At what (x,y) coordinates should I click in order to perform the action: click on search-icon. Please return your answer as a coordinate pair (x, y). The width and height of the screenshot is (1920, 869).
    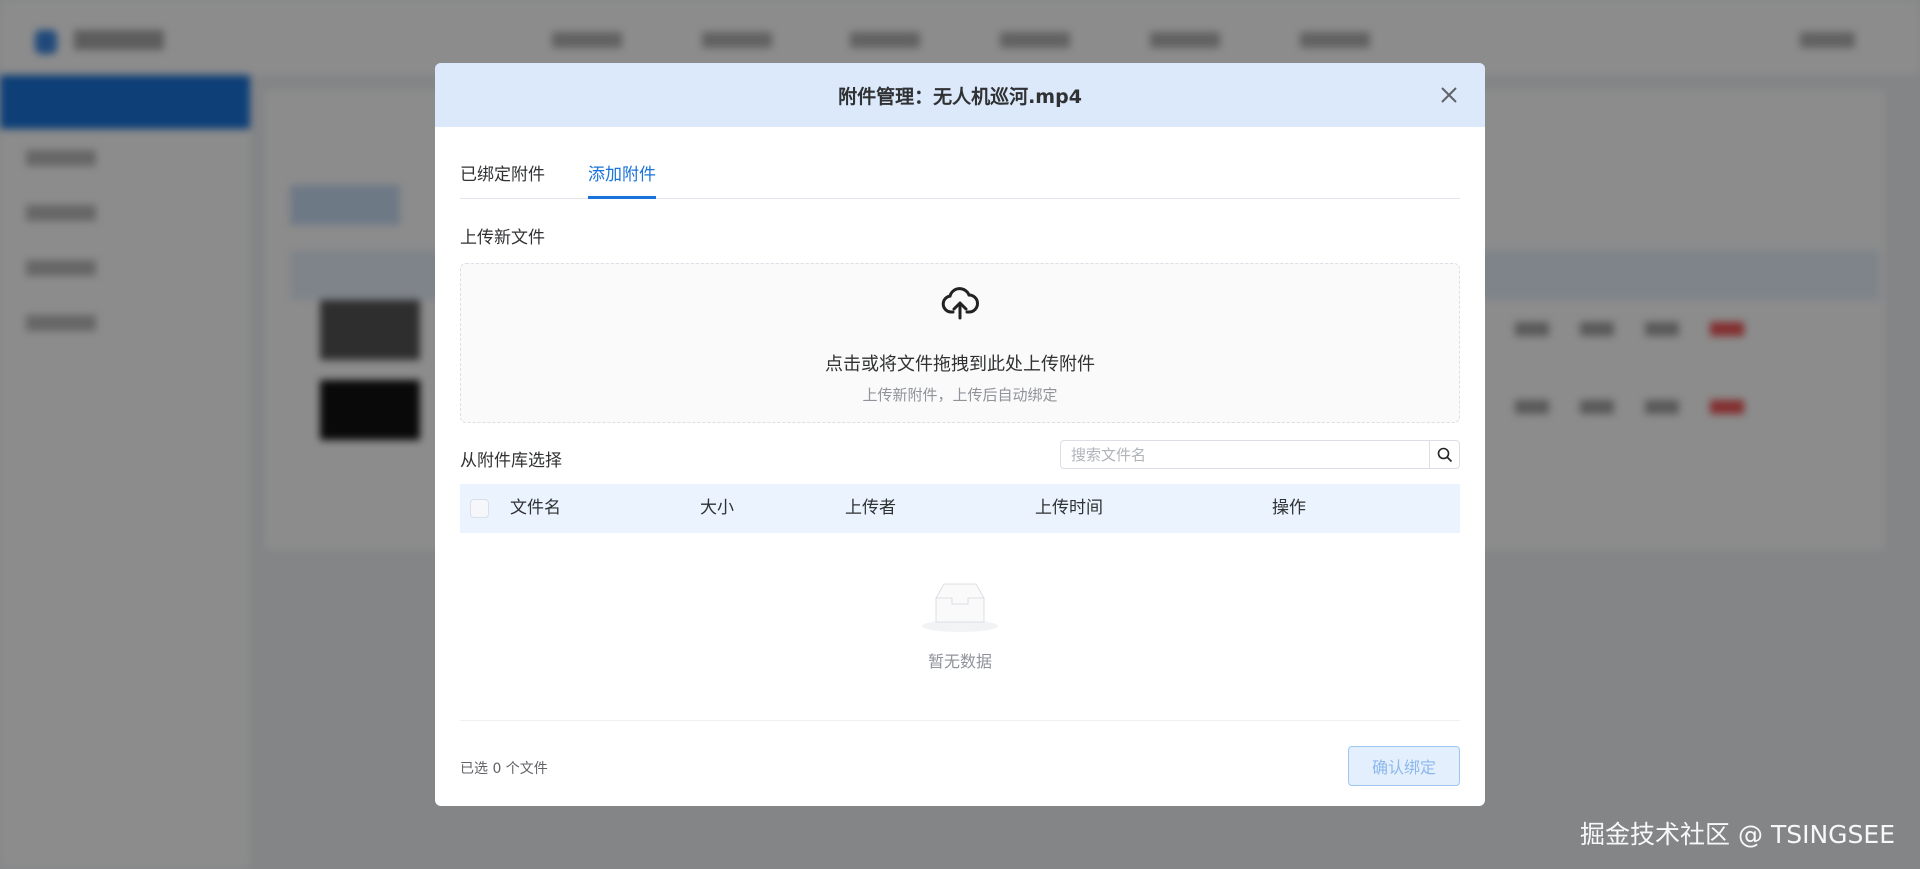
    Looking at the image, I should click on (1444, 454).